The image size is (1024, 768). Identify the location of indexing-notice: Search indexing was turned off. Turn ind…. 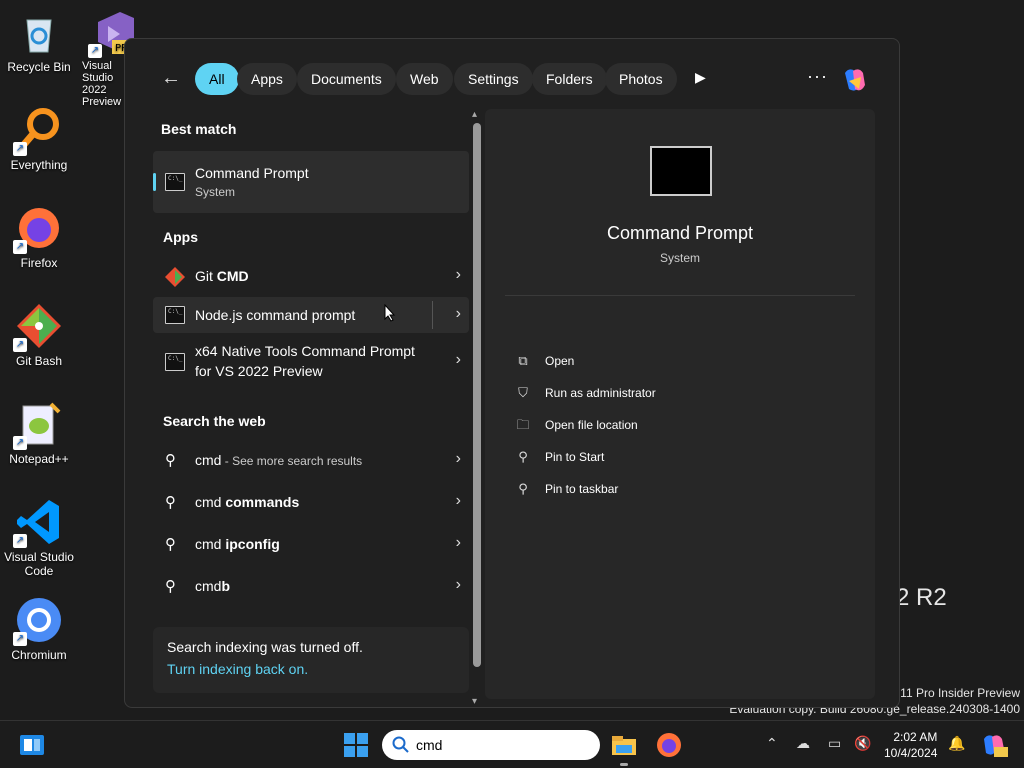
(311, 660).